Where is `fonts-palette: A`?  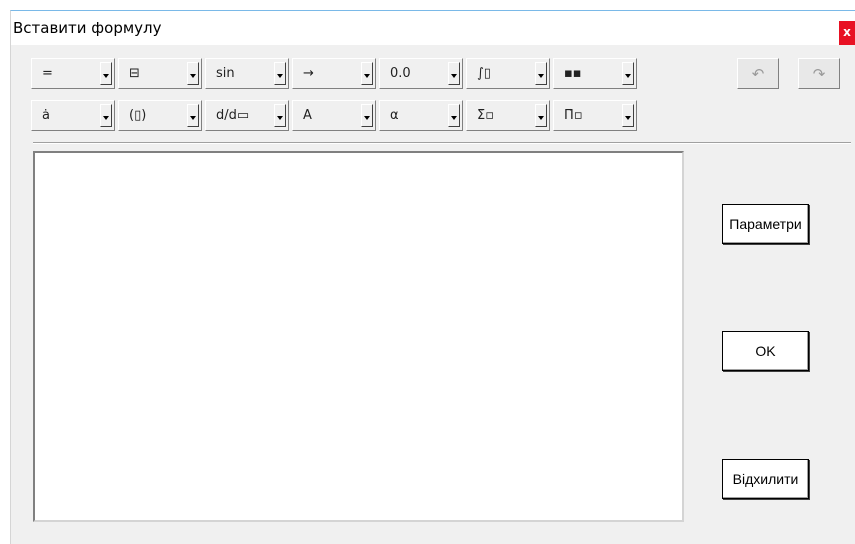
fonts-palette: A is located at coordinates (334, 115).